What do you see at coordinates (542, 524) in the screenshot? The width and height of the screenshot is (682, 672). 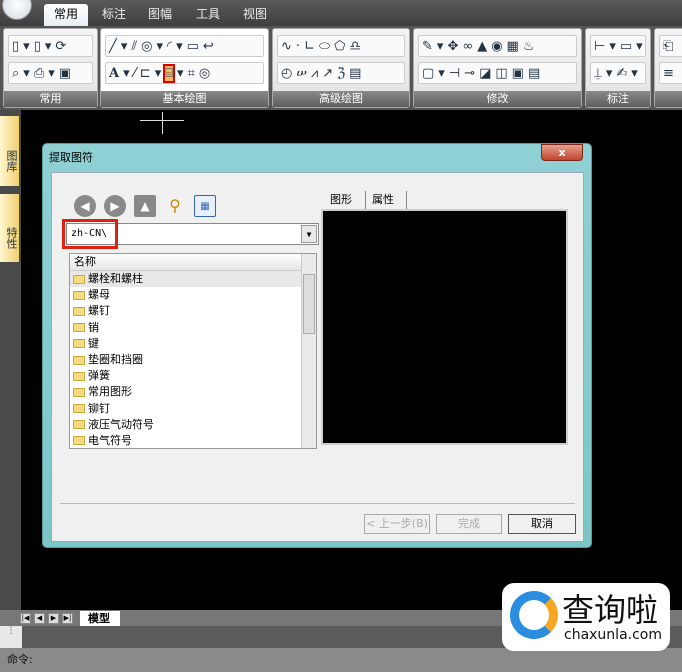 I see `cancel-button: 取消` at bounding box center [542, 524].